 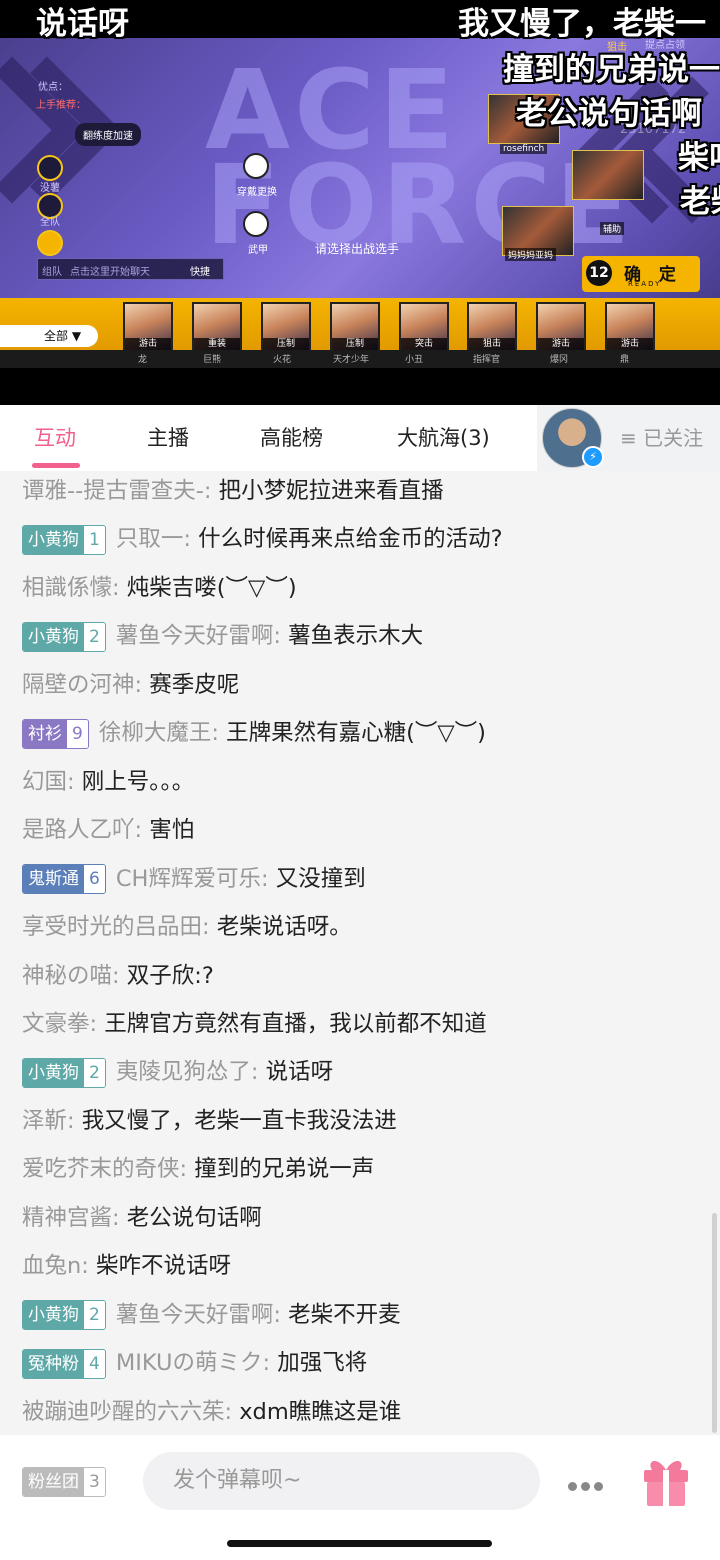 I want to click on chat-username: CH辉辉爱可乐:, so click(x=196, y=879).